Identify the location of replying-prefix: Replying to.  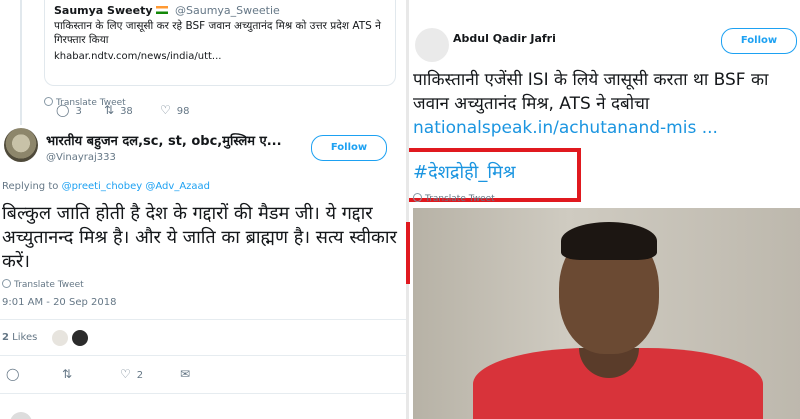
(30, 186).